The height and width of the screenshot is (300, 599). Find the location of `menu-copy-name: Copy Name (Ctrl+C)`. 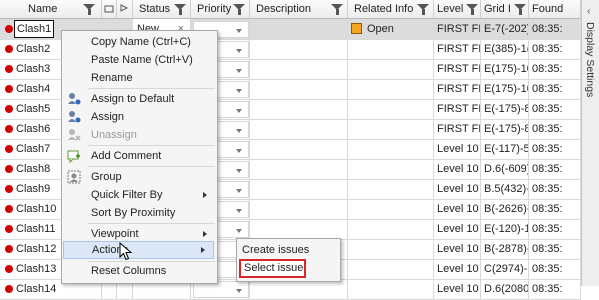

menu-copy-name: Copy Name (Ctrl+C) is located at coordinates (138, 42).